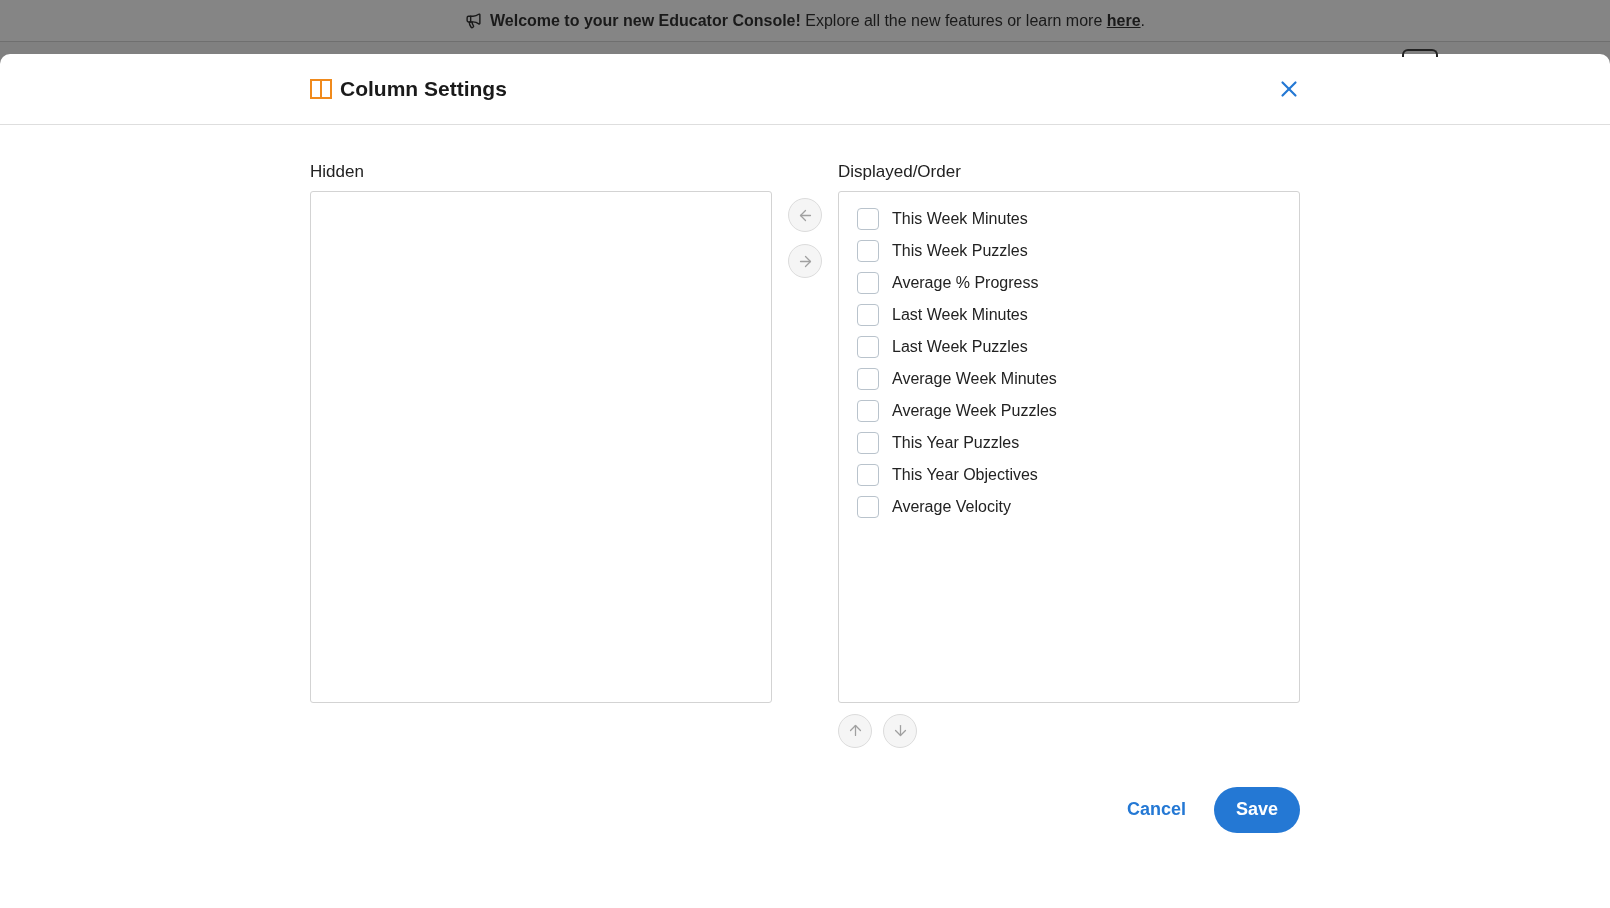 This screenshot has width=1610, height=908. What do you see at coordinates (900, 172) in the screenshot?
I see `displayed-label: Displayed/Order` at bounding box center [900, 172].